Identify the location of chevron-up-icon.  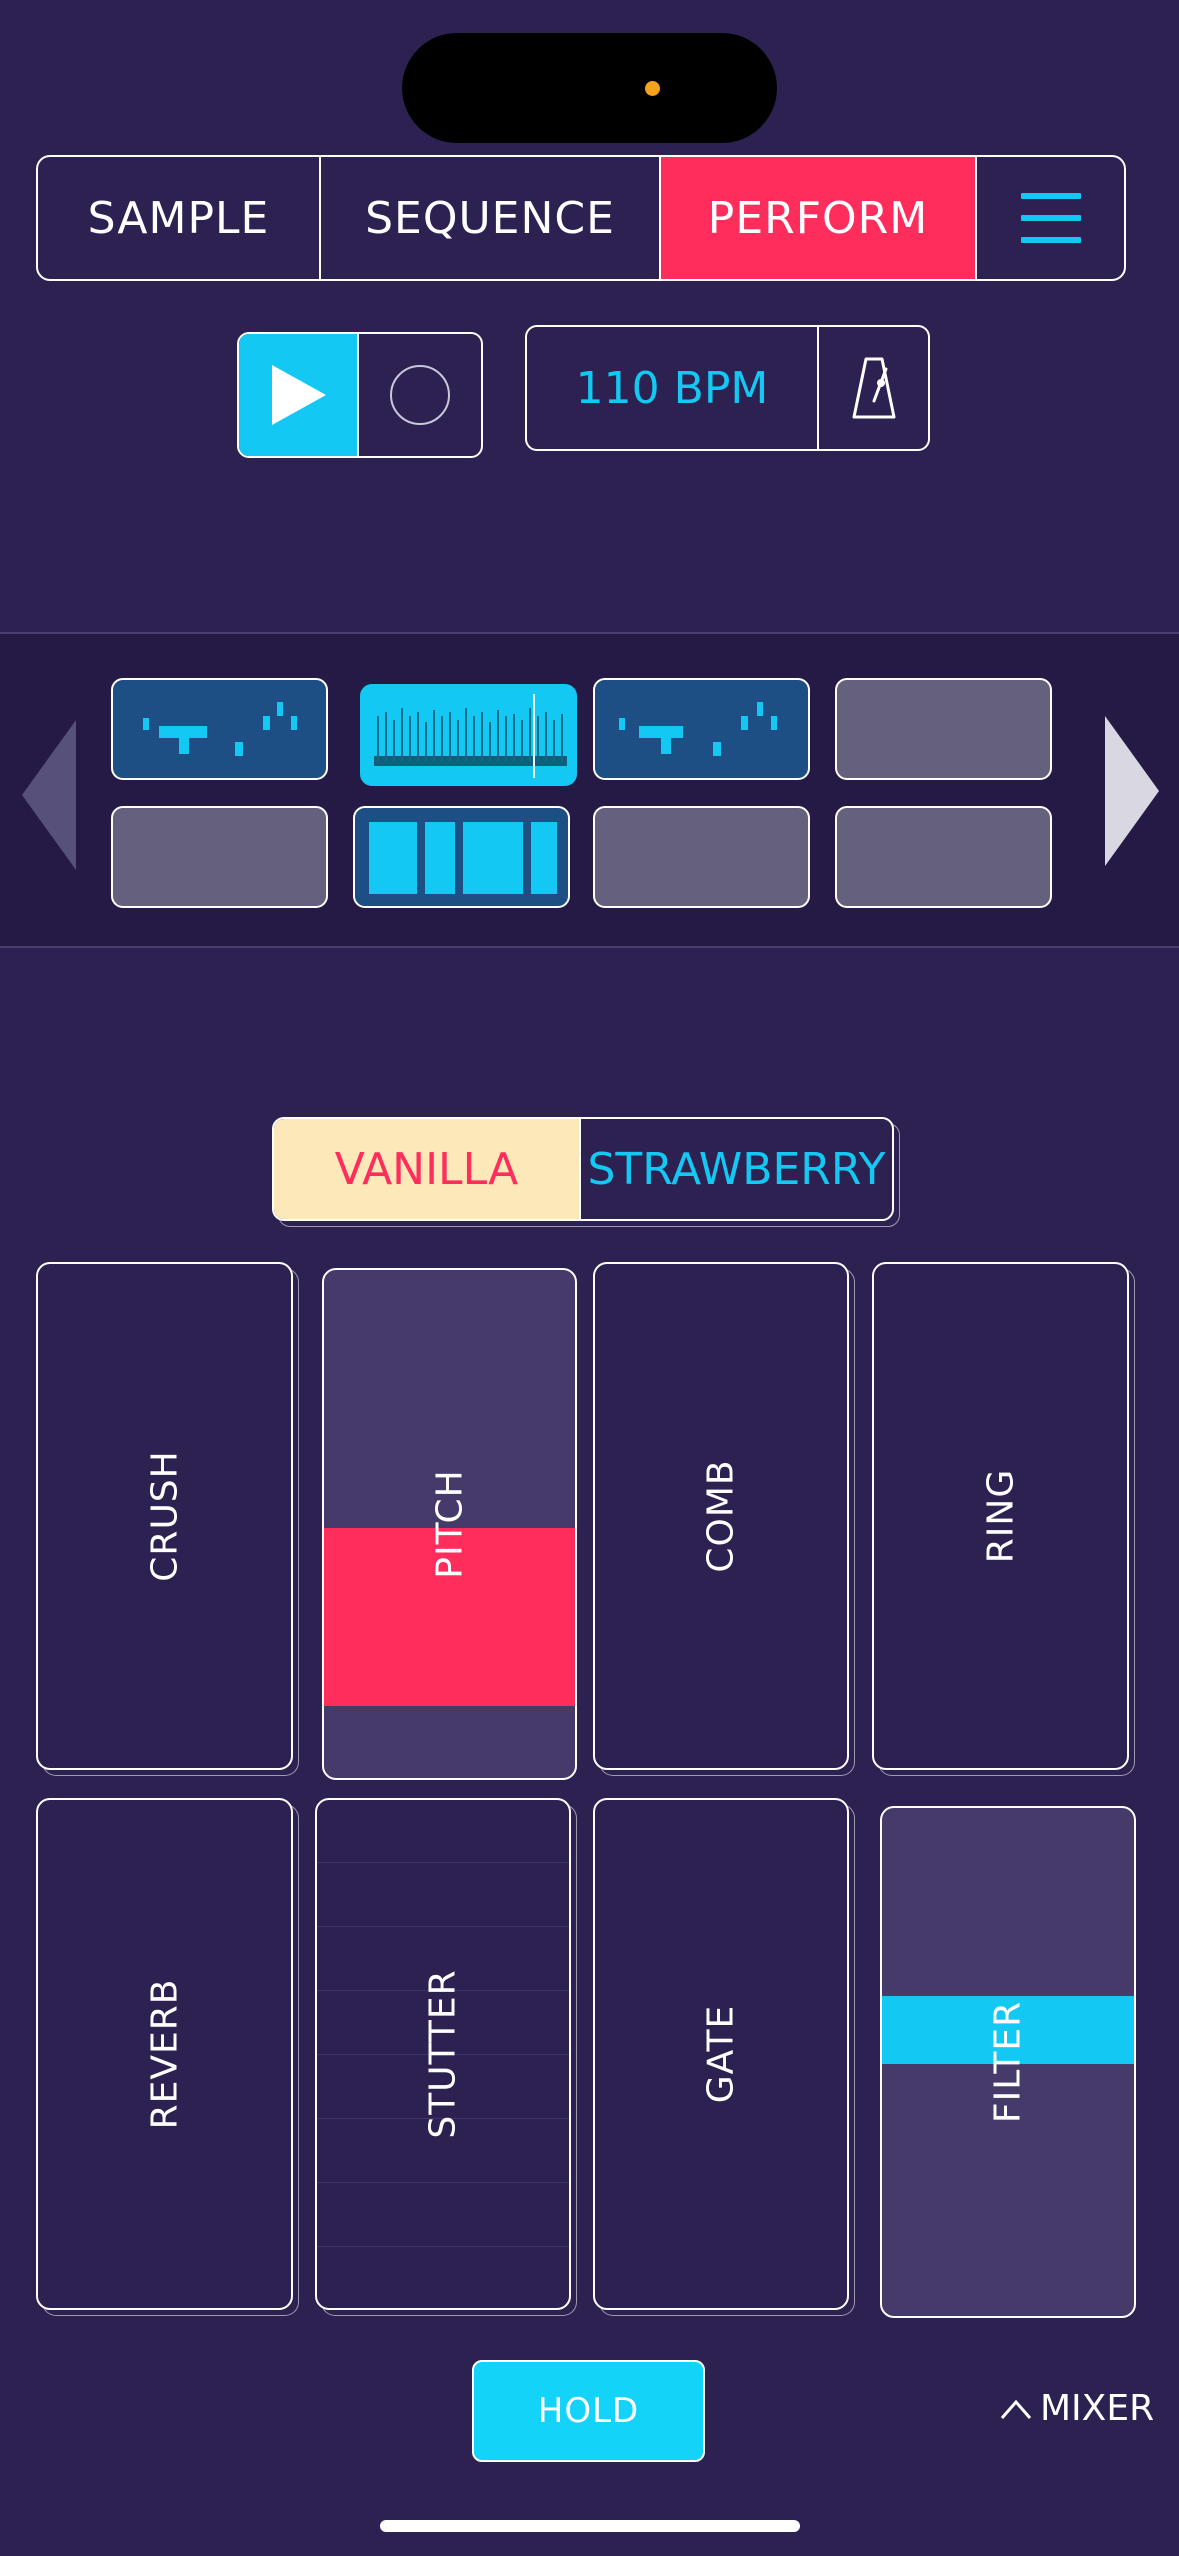
(1016, 2409).